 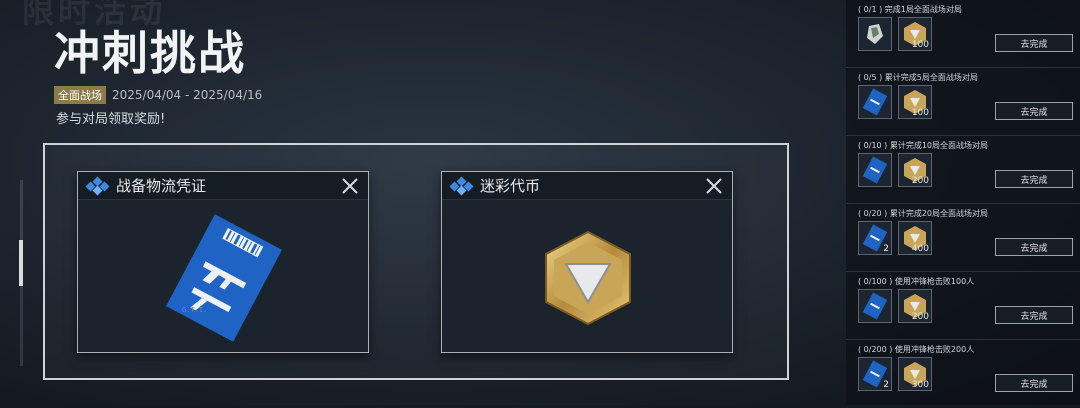 What do you see at coordinates (150, 53) in the screenshot?
I see `event-title: 冲刺挑战` at bounding box center [150, 53].